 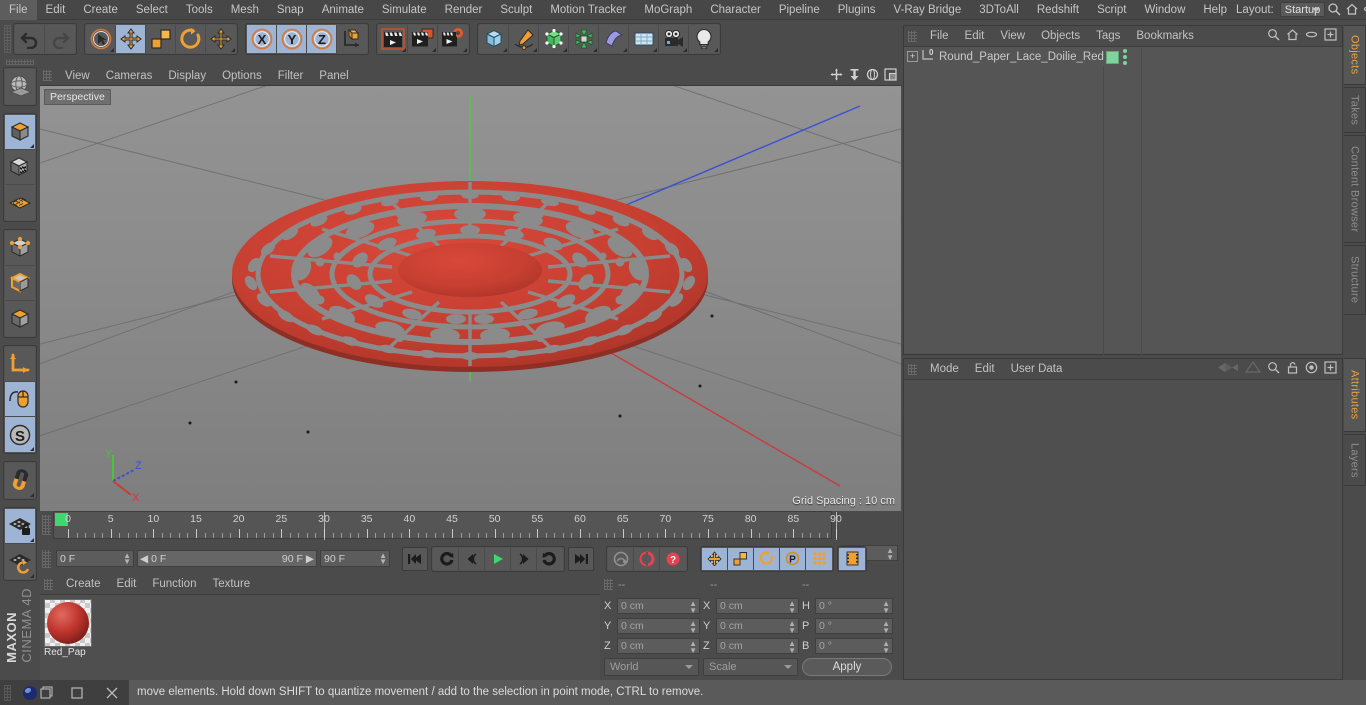 I want to click on range-right-arrow-icon: ▶, so click(x=310, y=559).